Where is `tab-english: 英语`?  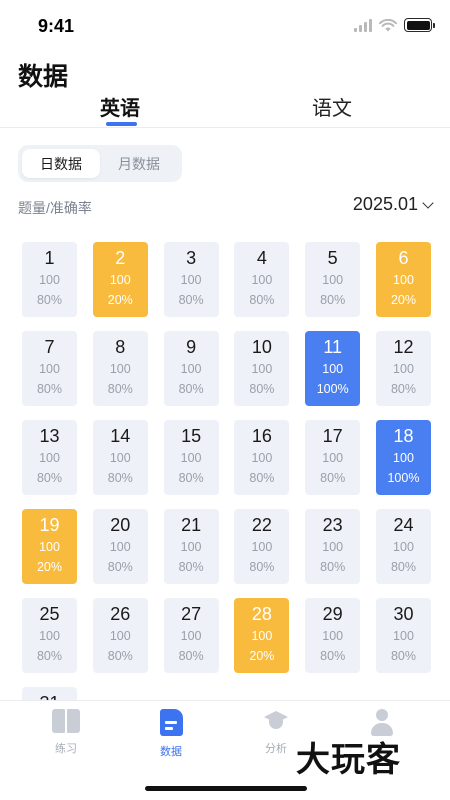
tab-english: 英语 is located at coordinates (120, 106).